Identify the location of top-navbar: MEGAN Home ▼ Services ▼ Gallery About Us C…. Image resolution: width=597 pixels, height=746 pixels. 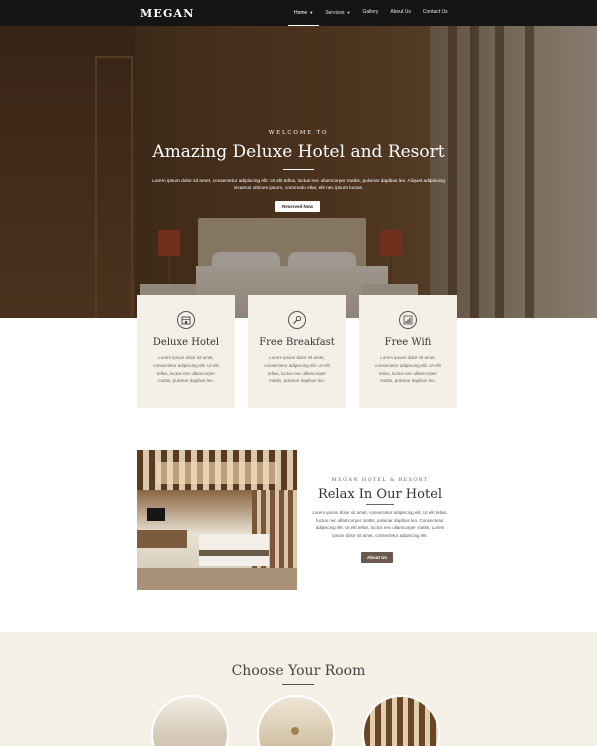
(298, 13).